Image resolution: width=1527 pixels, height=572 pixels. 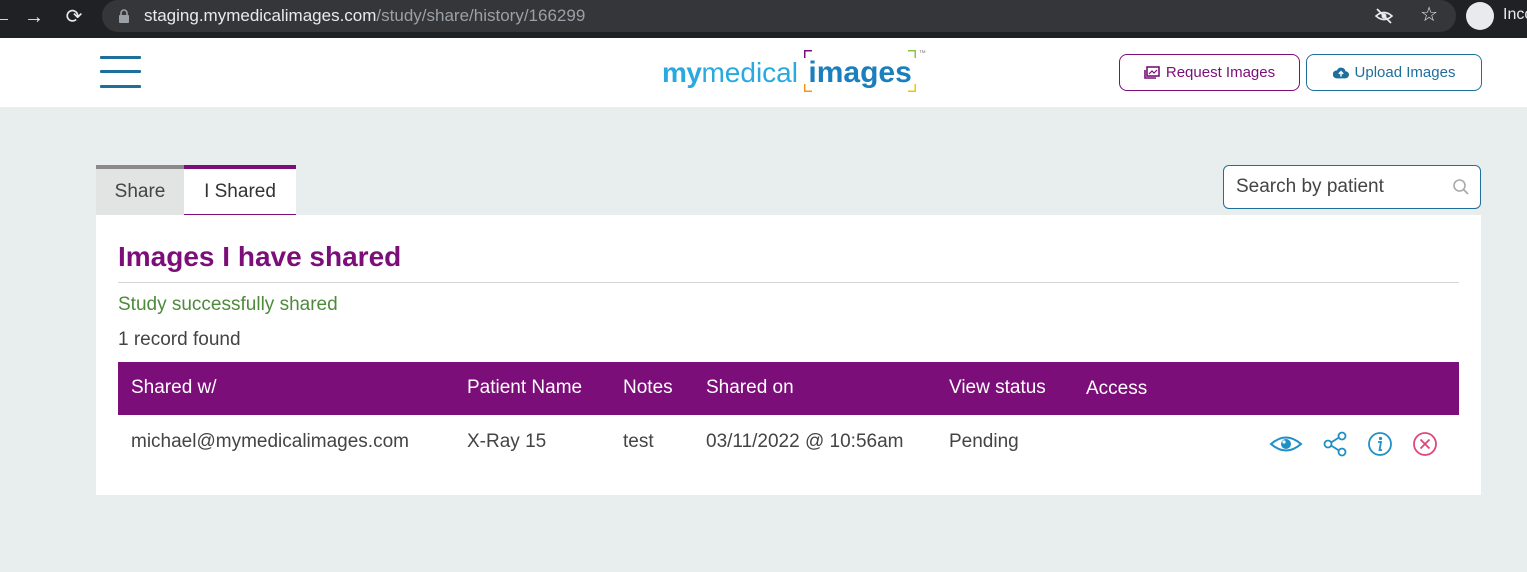 What do you see at coordinates (984, 441) in the screenshot?
I see `cell-view-status: Pending` at bounding box center [984, 441].